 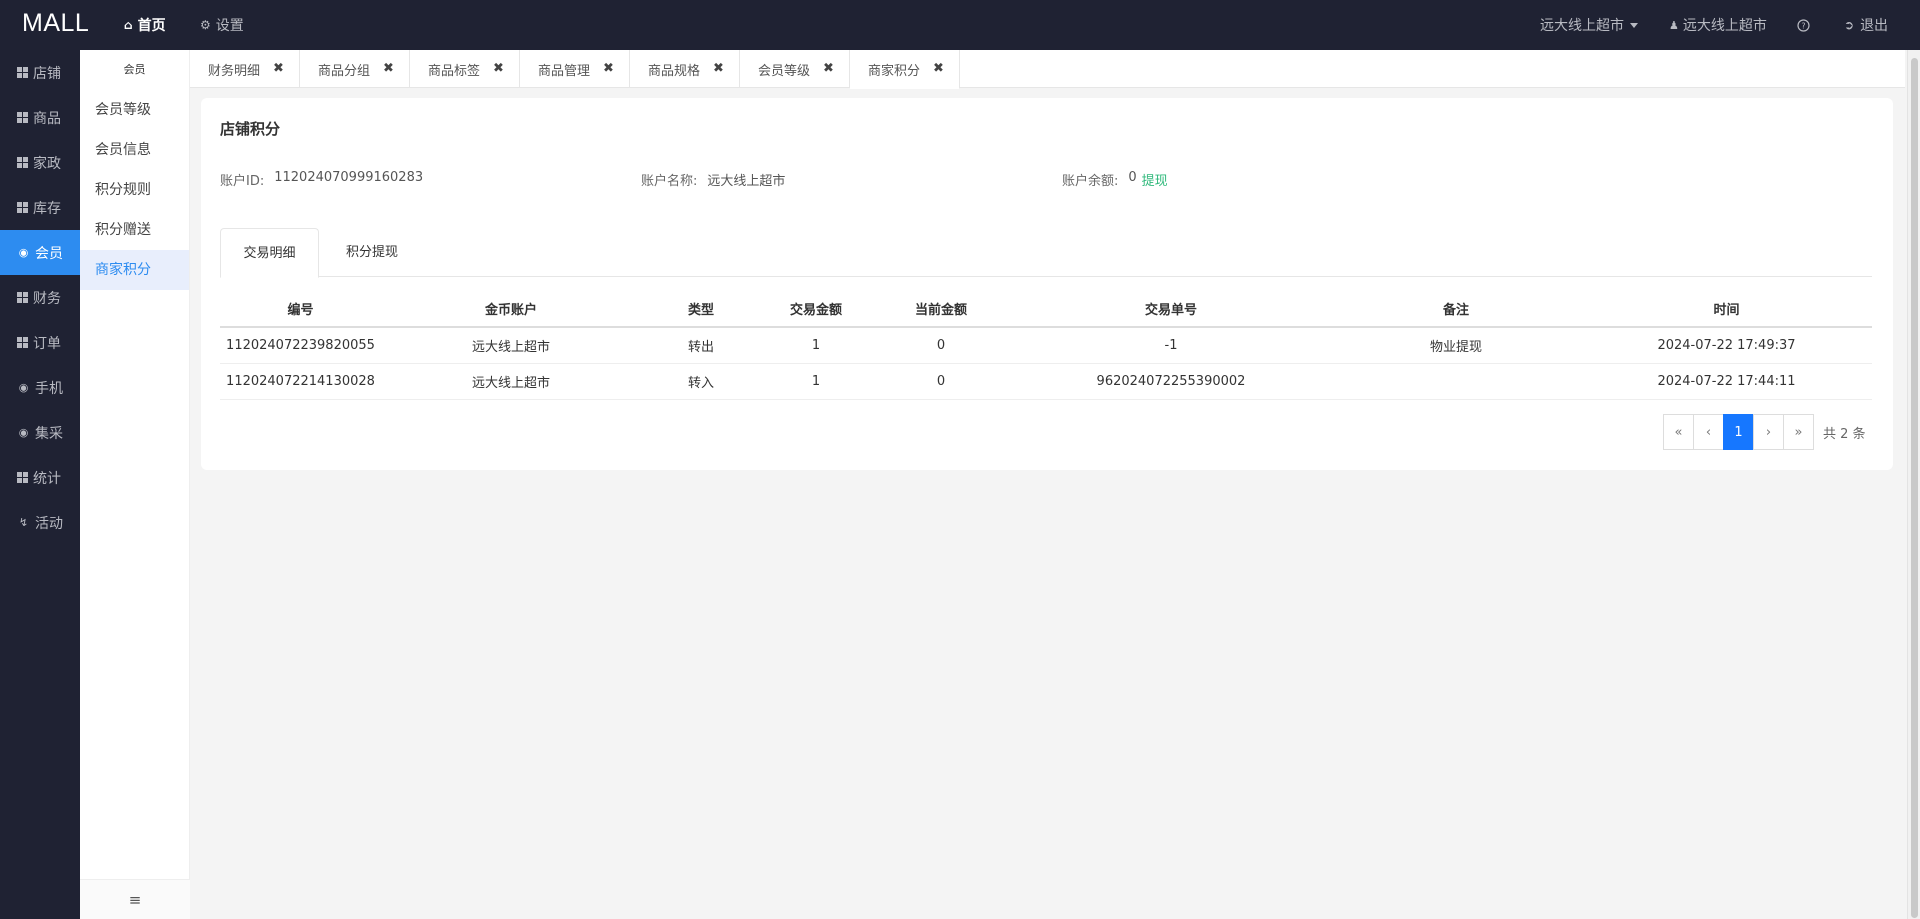 What do you see at coordinates (372, 252) in the screenshot?
I see `tab-points-withdraw: 积分提现` at bounding box center [372, 252].